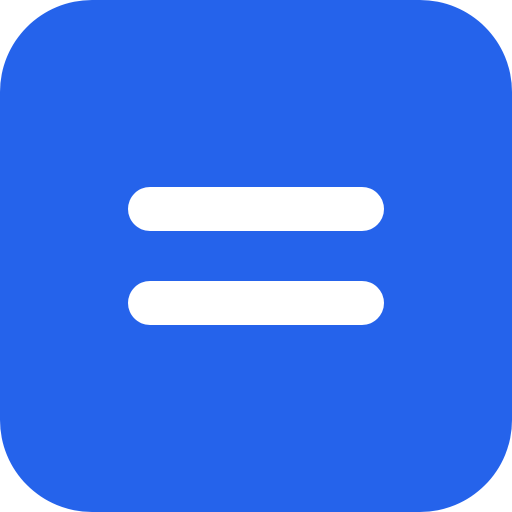 Image resolution: width=512 pixels, height=512 pixels. I want to click on equals-bottom-bar, so click(256, 303).